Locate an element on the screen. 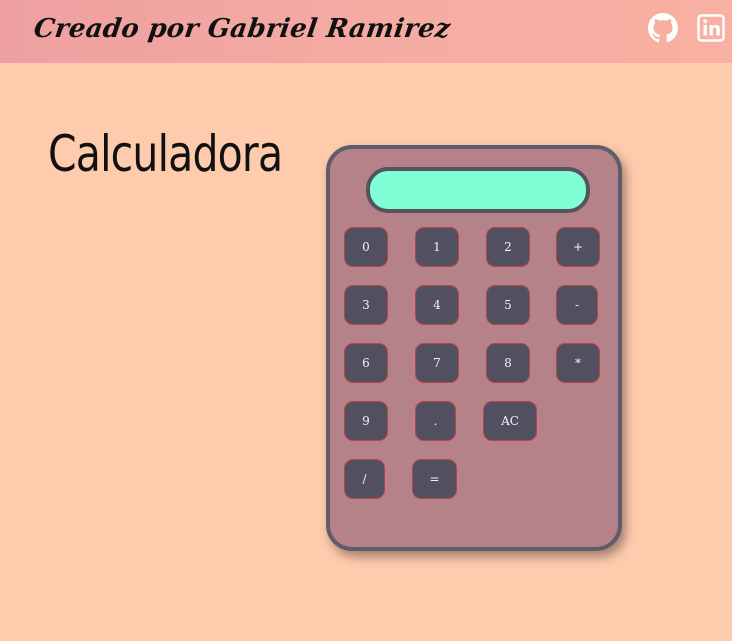 The image size is (732, 641). header-bar: Creado por Gabriel Ramirez is located at coordinates (366, 31).